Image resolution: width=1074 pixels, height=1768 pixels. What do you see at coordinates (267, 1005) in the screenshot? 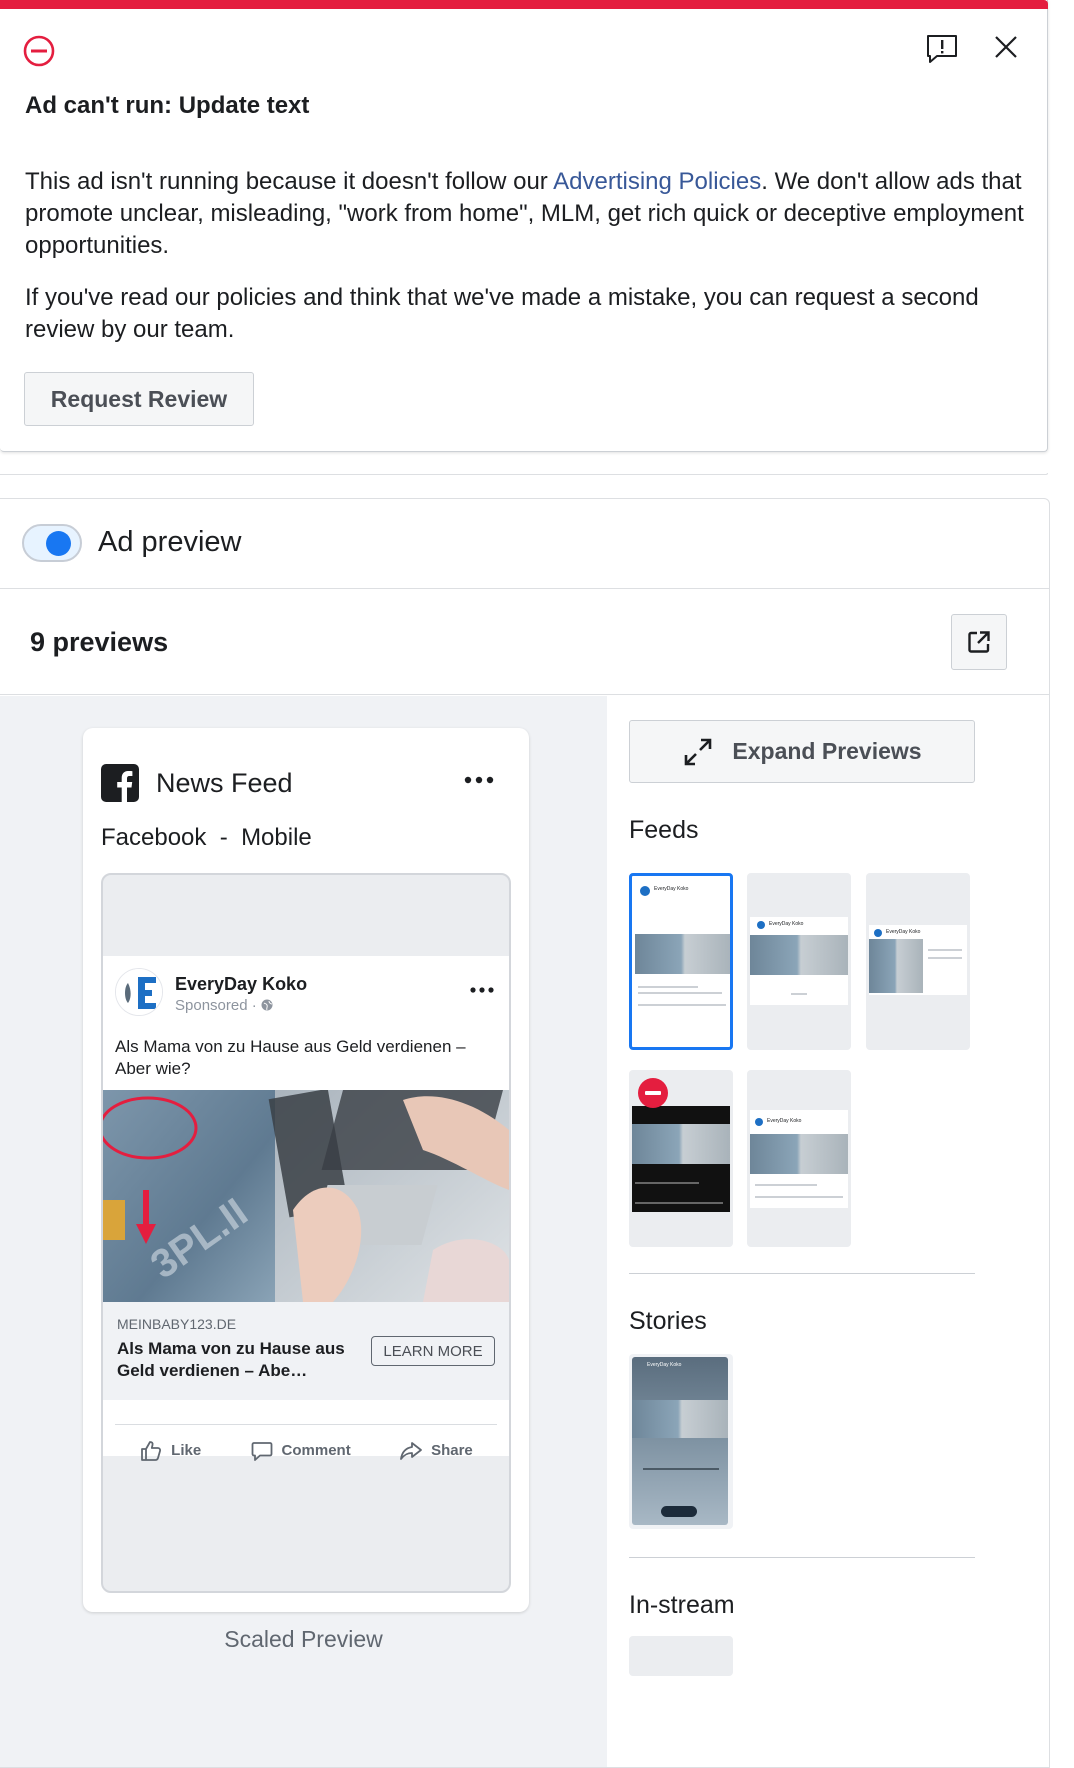
I see `globe-icon` at bounding box center [267, 1005].